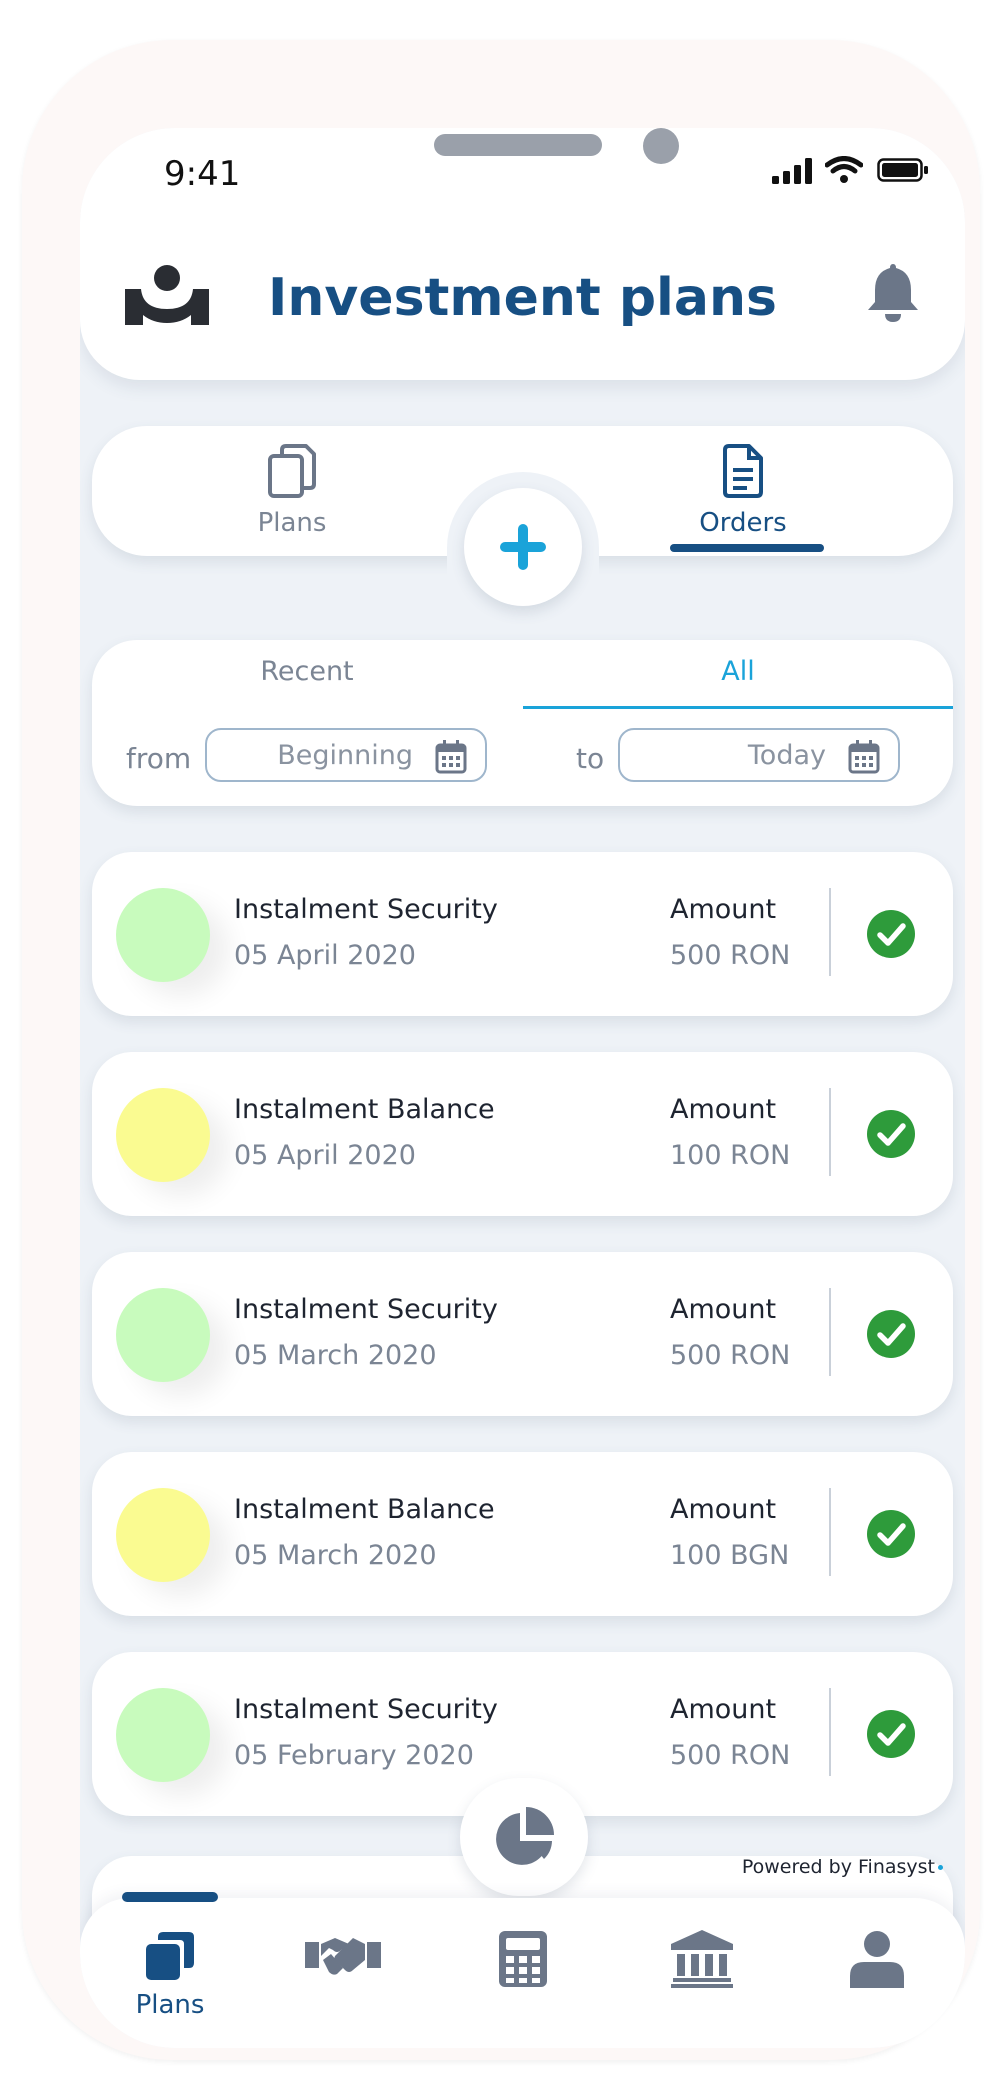 This screenshot has height=2100, width=1000. I want to click on page-title: Investment plans, so click(522, 298).